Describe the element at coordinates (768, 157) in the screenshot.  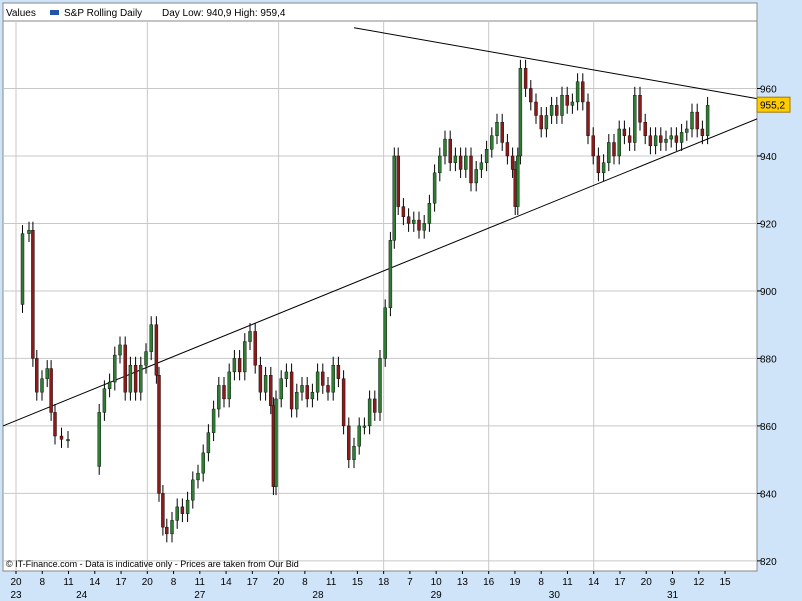
I see `y-tick-label: 940` at that location.